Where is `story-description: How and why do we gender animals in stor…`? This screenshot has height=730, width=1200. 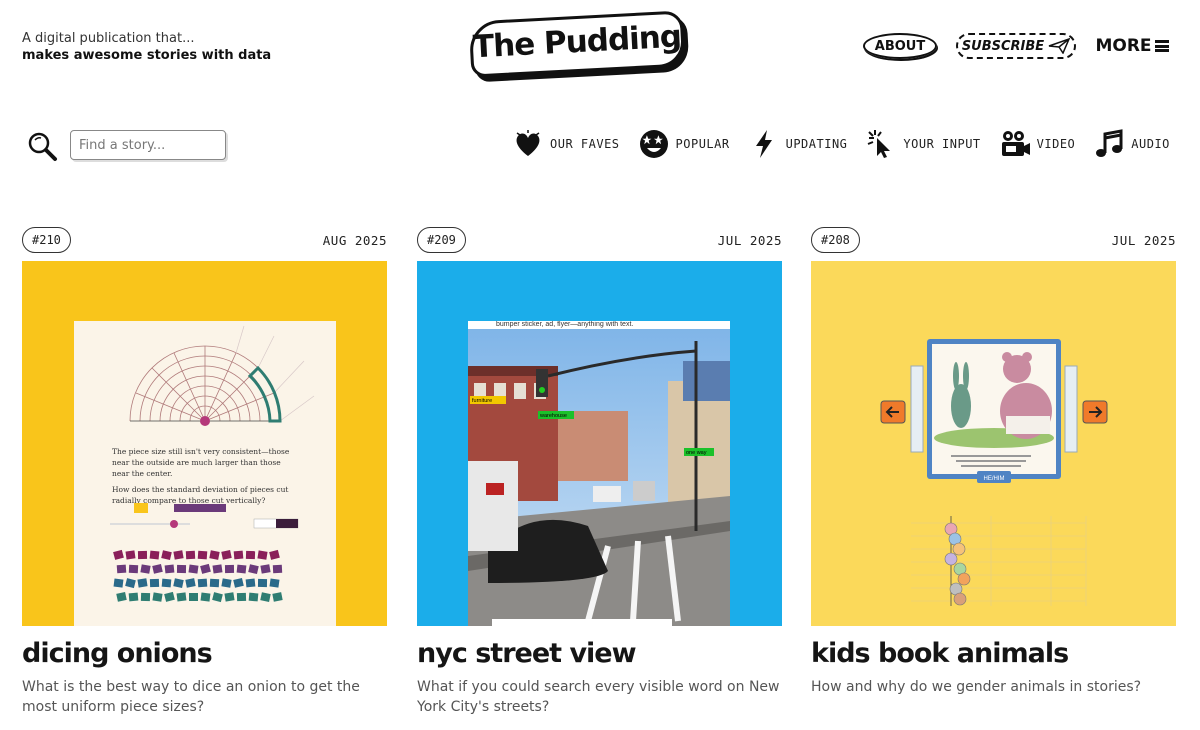
story-description: How and why do we gender animals in stor… is located at coordinates (976, 687).